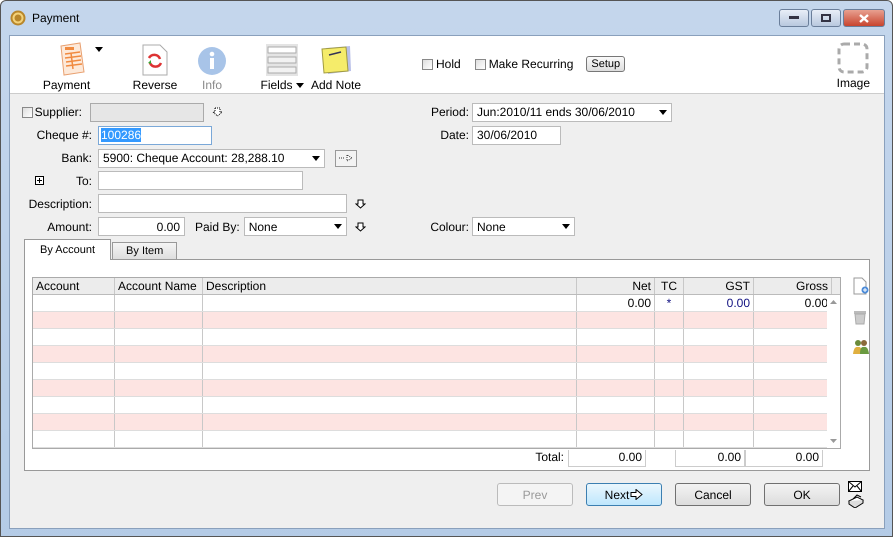 Image resolution: width=893 pixels, height=537 pixels. I want to click on maximize-button, so click(826, 18).